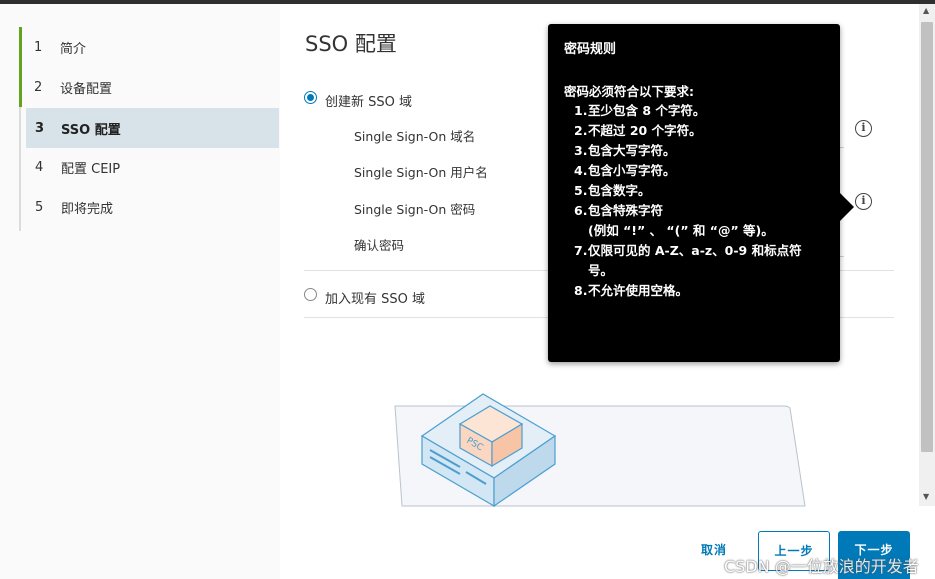 The height and width of the screenshot is (579, 935). What do you see at coordinates (87, 209) in the screenshot?
I see `nav-step-label: 即将完成` at bounding box center [87, 209].